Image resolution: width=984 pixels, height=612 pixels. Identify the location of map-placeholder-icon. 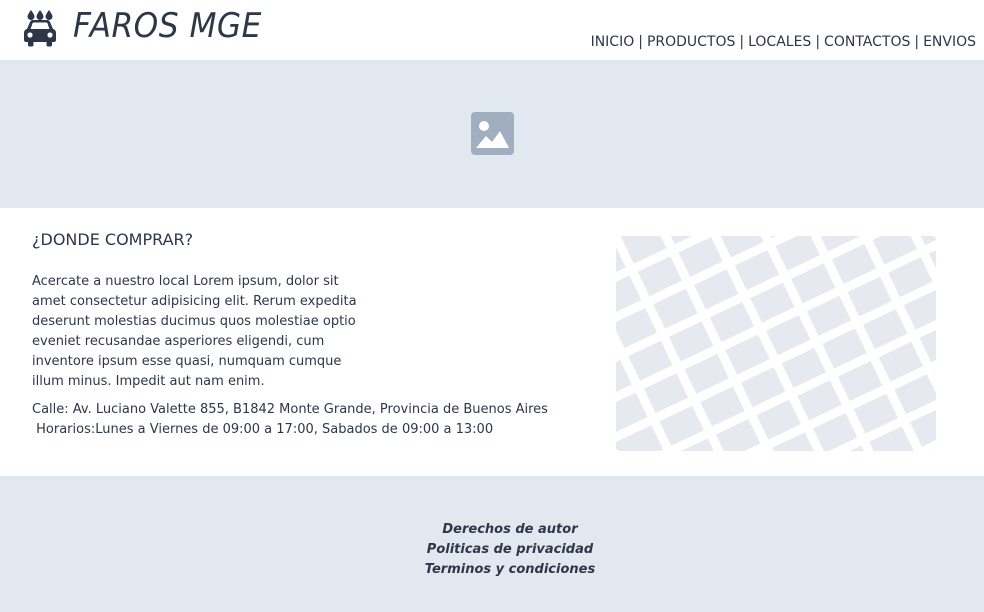
(776, 343).